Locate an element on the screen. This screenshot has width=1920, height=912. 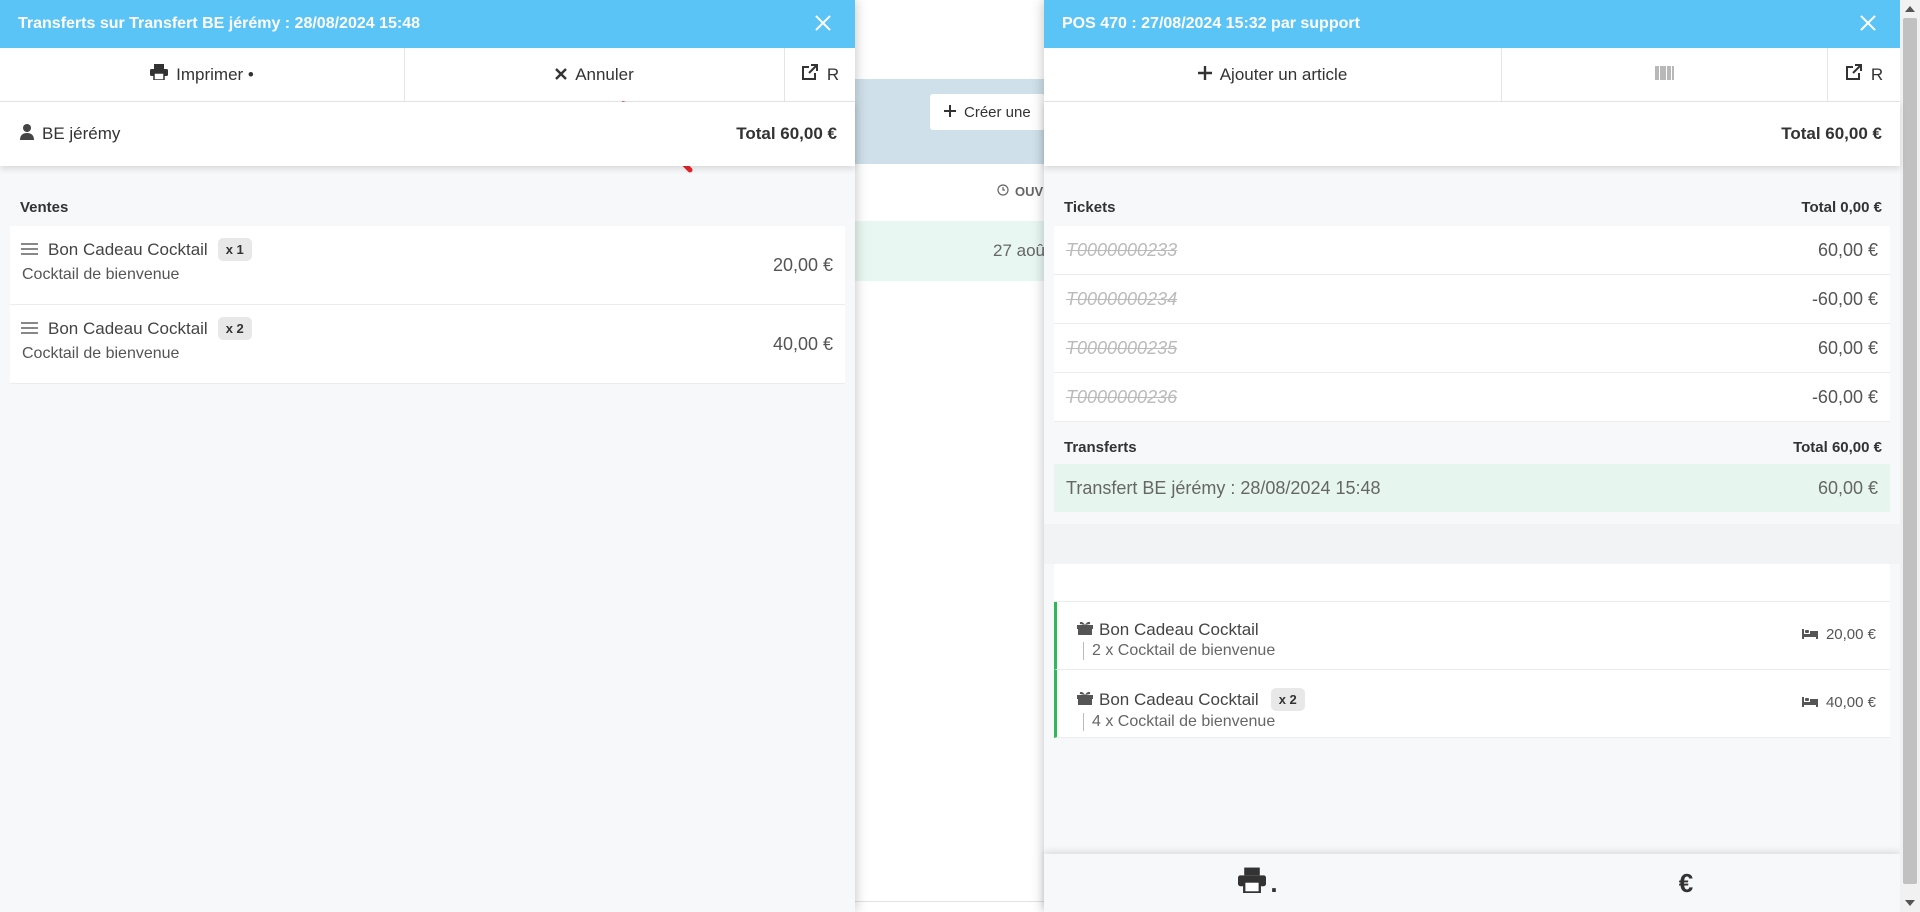
pos-panel-title-bar: POS 470 : 27/08/2024 15:32 par support is located at coordinates (1472, 24).